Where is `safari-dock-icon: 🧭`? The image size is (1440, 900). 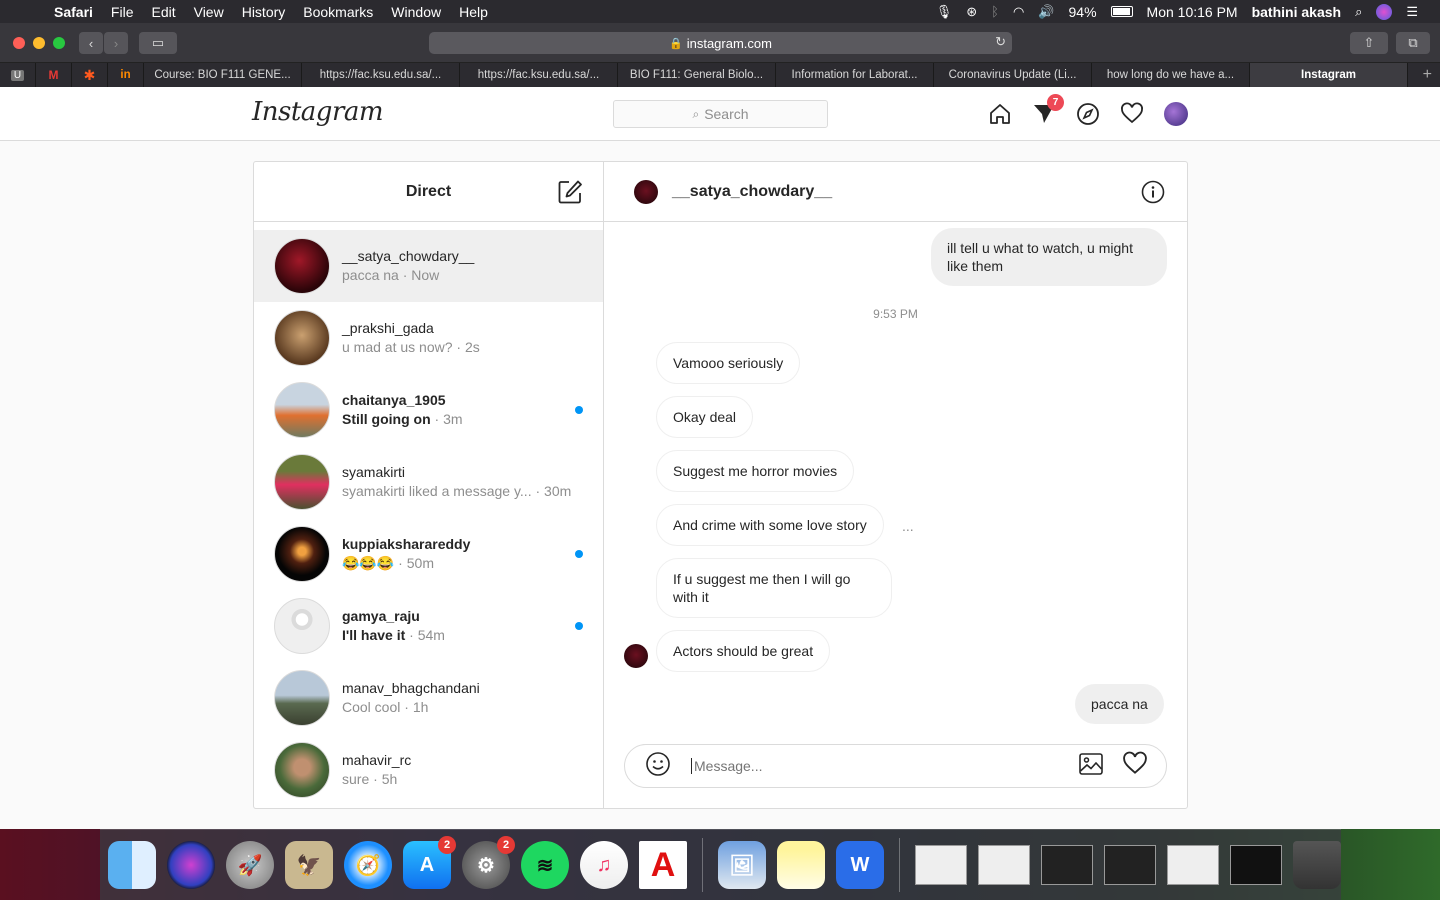
safari-dock-icon: 🧭 is located at coordinates (368, 865).